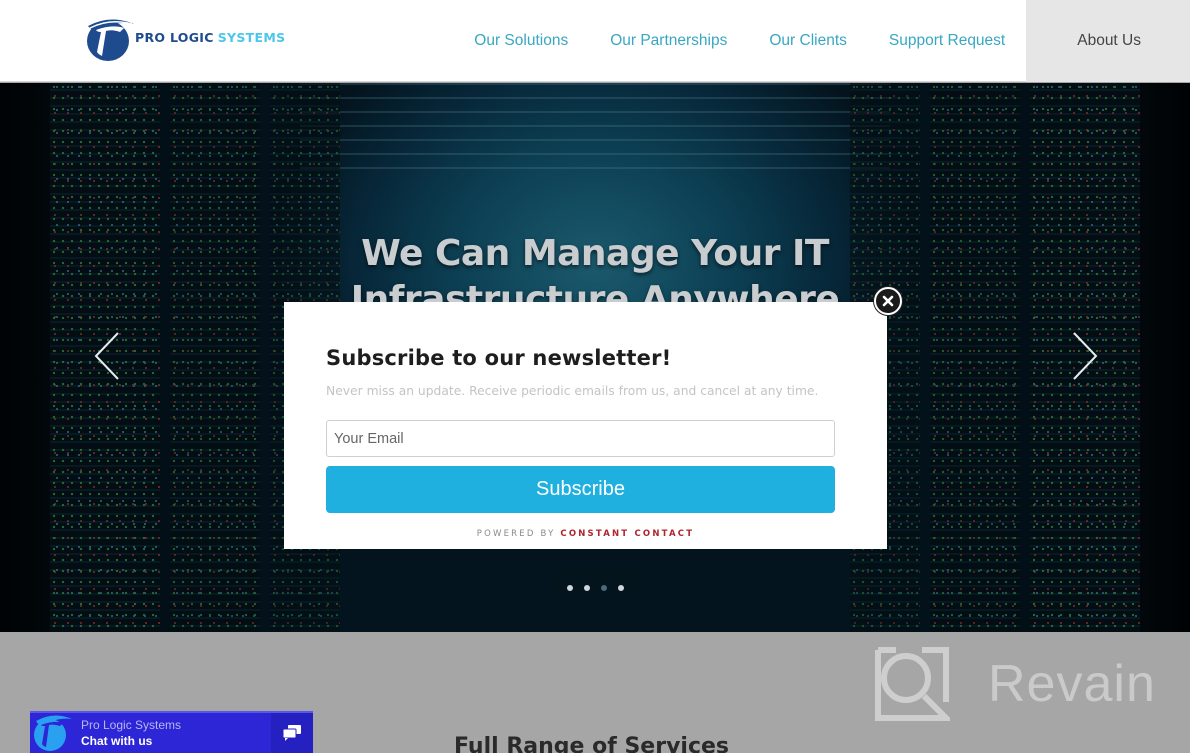 The image size is (1190, 753). Describe the element at coordinates (808, 41) in the screenshot. I see `nav-our-clients: Our Clients` at that location.